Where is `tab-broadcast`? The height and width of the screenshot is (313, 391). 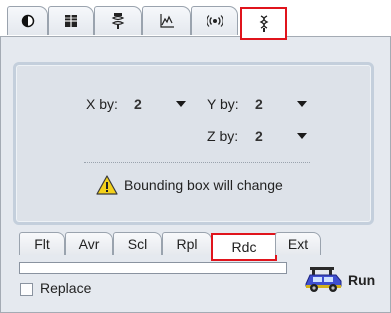
tab-broadcast is located at coordinates (214, 20).